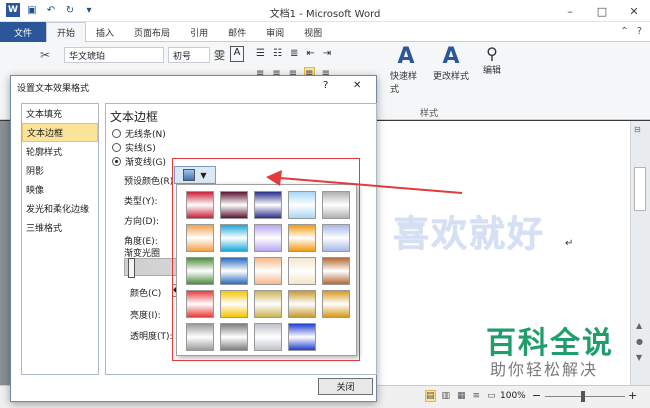  I want to click on zoom-out-button: −, so click(536, 395).